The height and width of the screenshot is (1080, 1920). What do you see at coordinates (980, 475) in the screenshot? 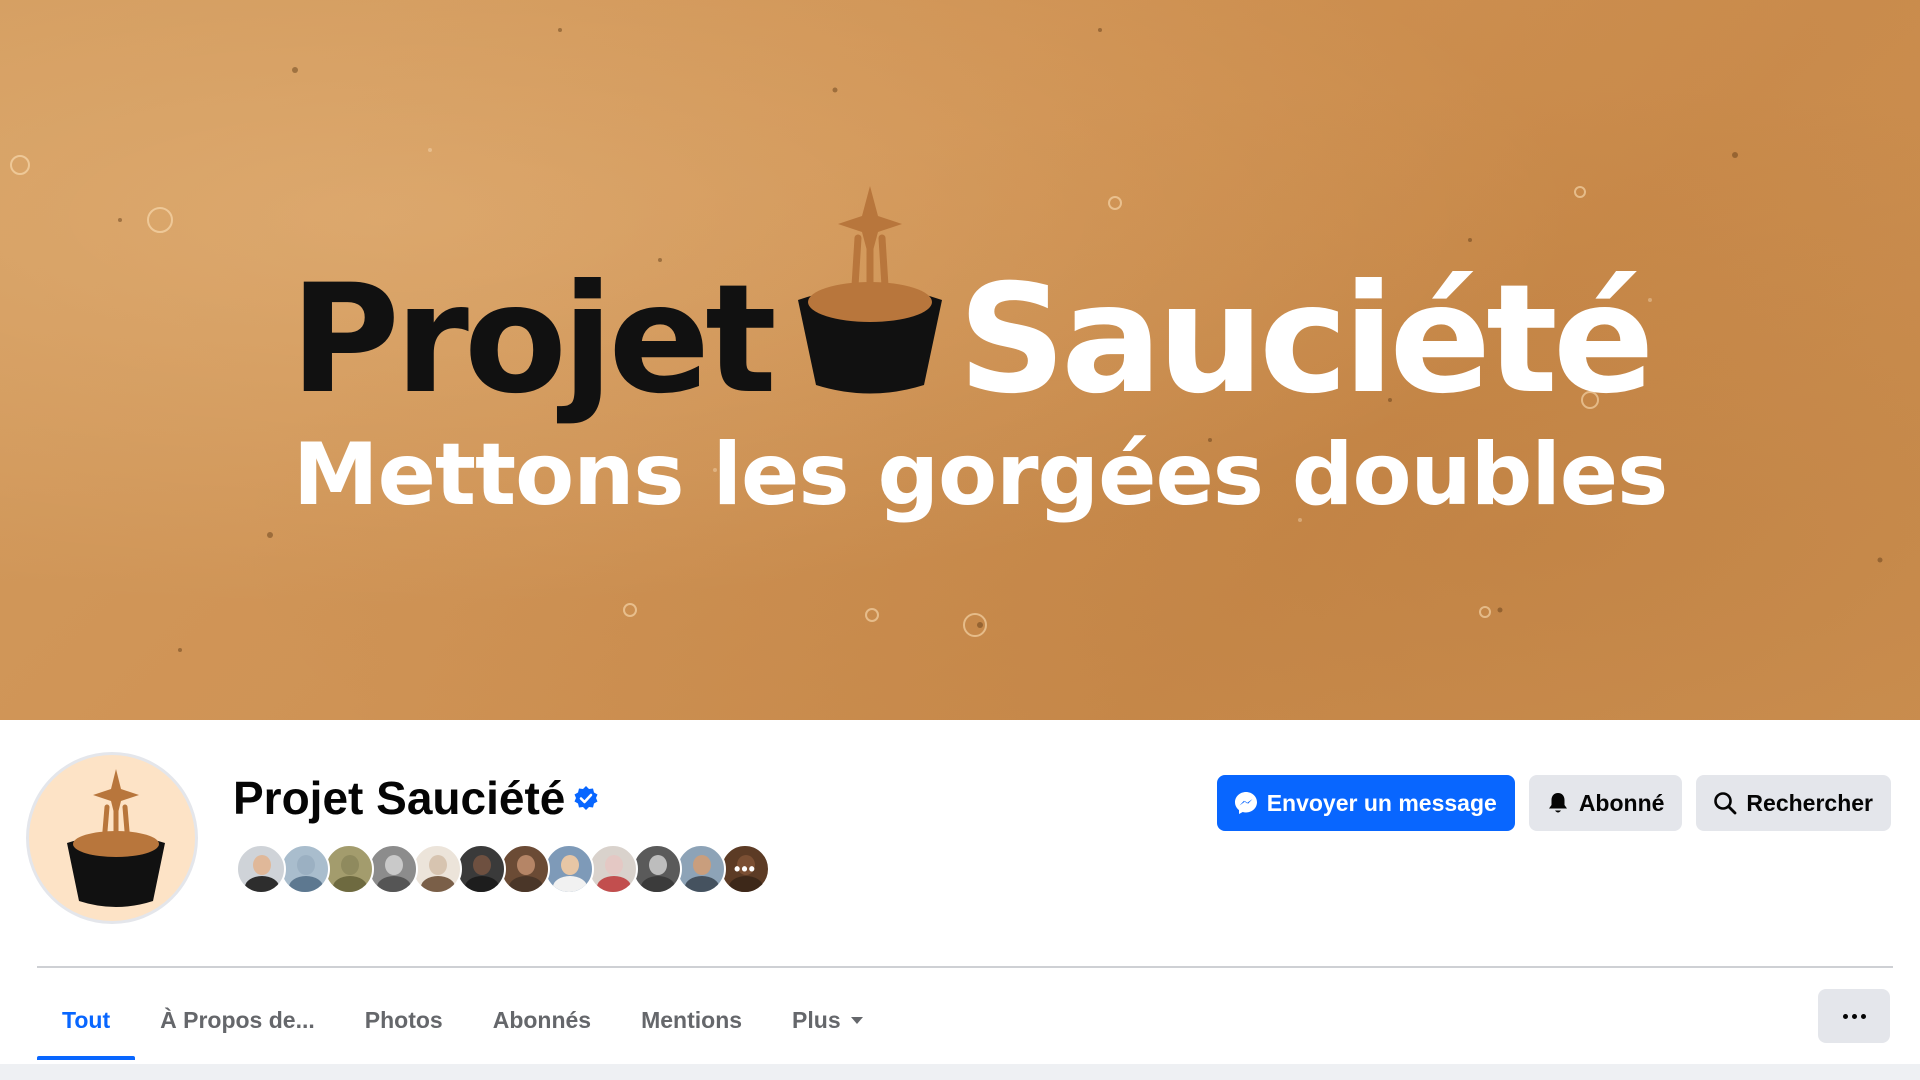
I see `cover-tagline: Mettons les gorgées doubles` at bounding box center [980, 475].